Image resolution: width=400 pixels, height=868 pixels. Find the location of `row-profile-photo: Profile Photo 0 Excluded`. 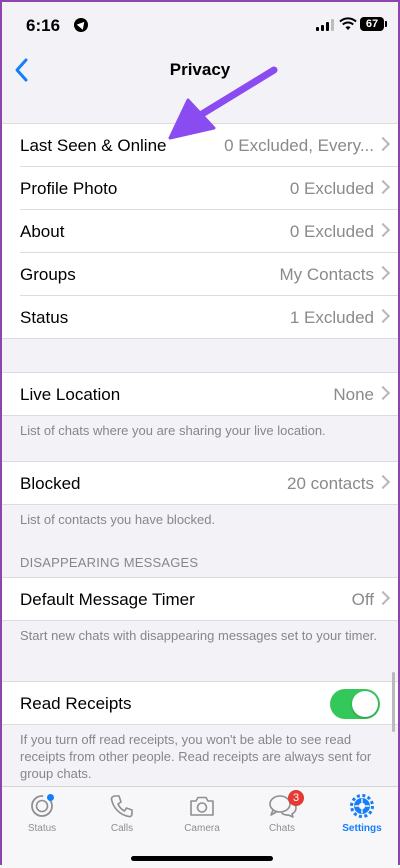

row-profile-photo: Profile Photo 0 Excluded is located at coordinates (209, 188).